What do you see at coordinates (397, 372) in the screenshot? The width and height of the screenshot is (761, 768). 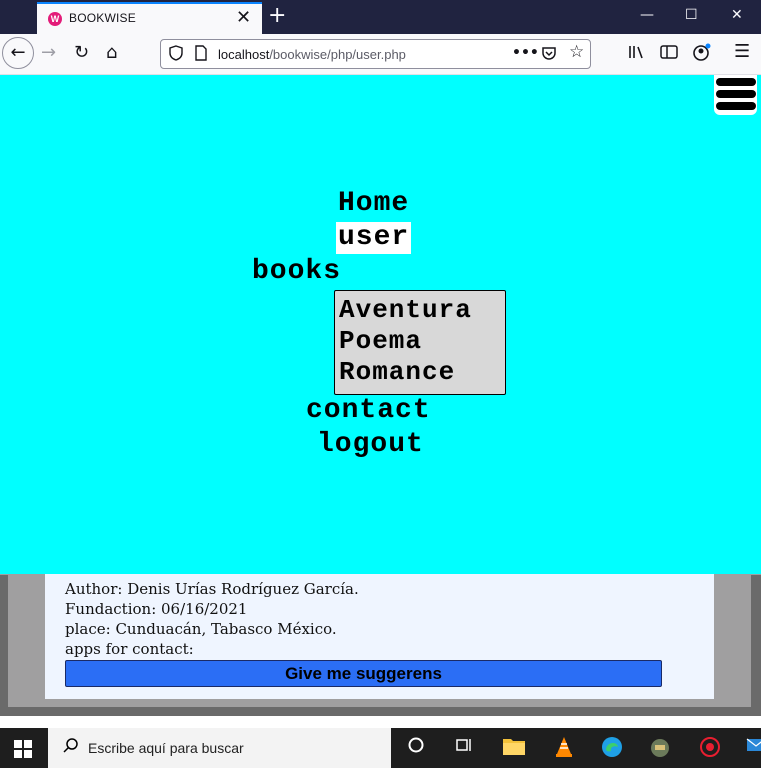 I see `dropdown-item-romance: Romance` at bounding box center [397, 372].